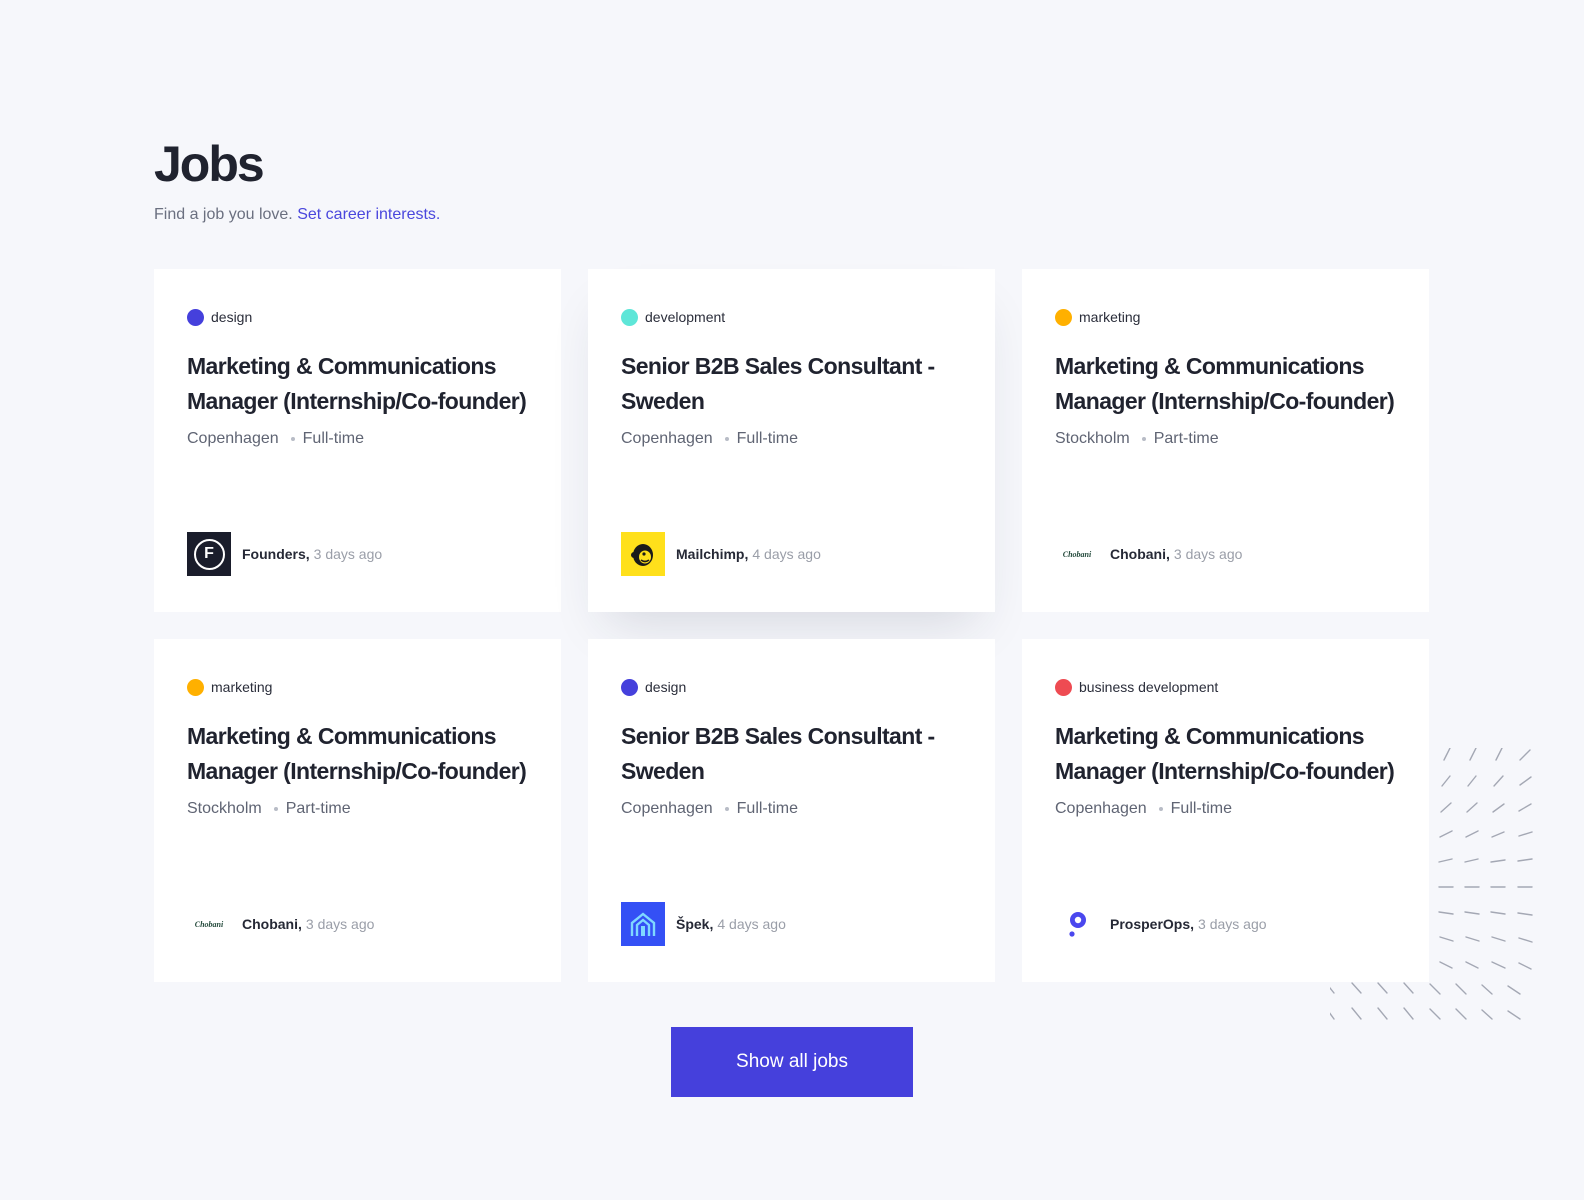  I want to click on subtitle-text: Find a job you love., so click(223, 214).